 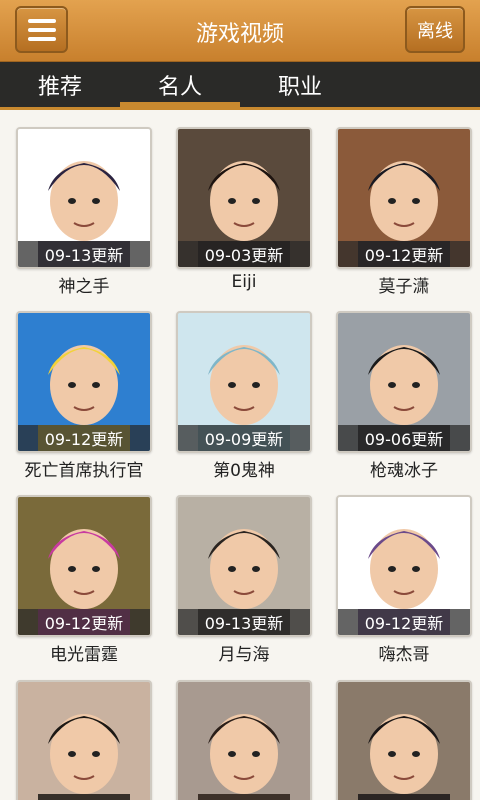 I want to click on video-card: 09-12更新死亡首席执行官, so click(x=84, y=396).